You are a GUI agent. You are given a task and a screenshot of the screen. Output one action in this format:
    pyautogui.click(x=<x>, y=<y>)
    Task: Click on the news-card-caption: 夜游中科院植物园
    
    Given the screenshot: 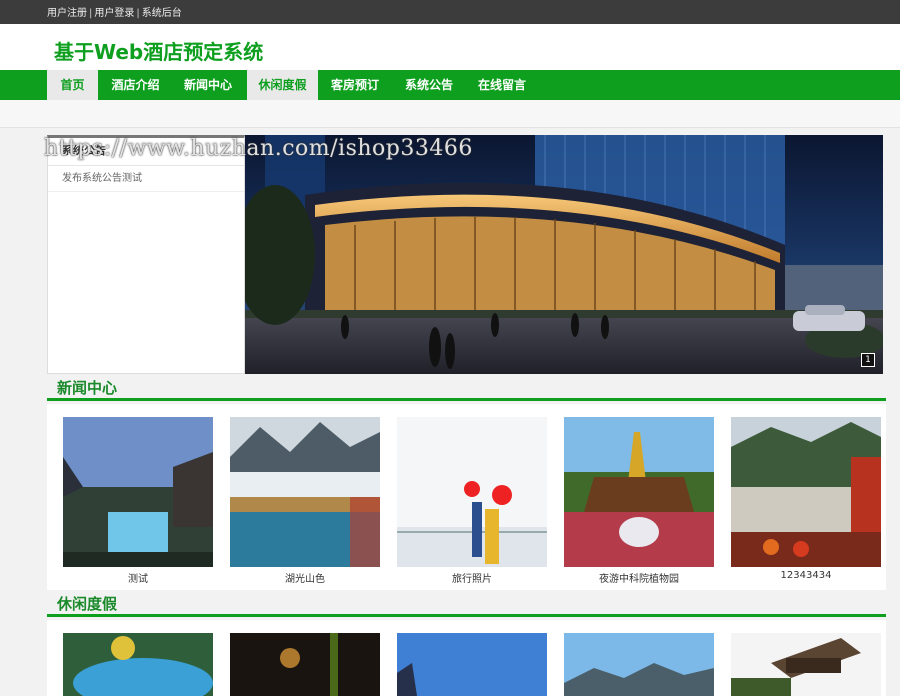 What is the action you would take?
    pyautogui.click(x=639, y=579)
    